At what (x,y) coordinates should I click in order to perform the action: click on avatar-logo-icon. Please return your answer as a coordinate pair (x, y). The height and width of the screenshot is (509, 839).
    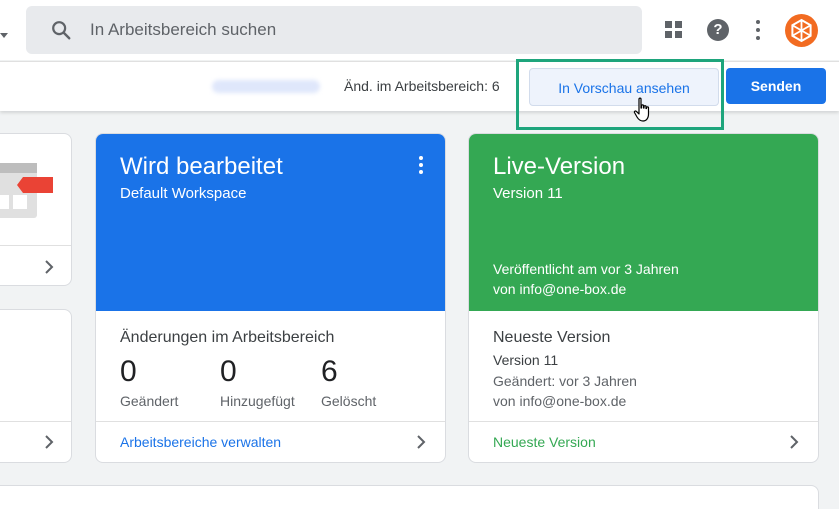
    Looking at the image, I should click on (801, 30).